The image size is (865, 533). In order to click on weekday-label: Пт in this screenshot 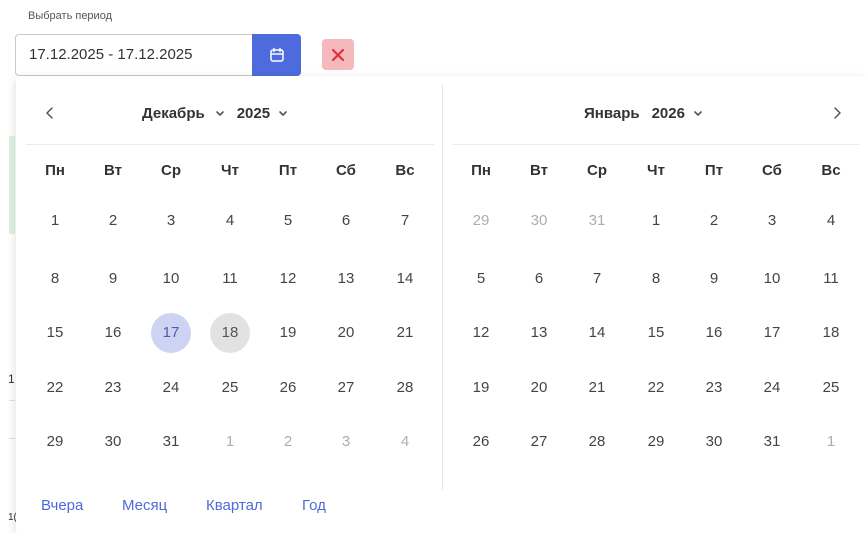, I will do `click(714, 170)`.